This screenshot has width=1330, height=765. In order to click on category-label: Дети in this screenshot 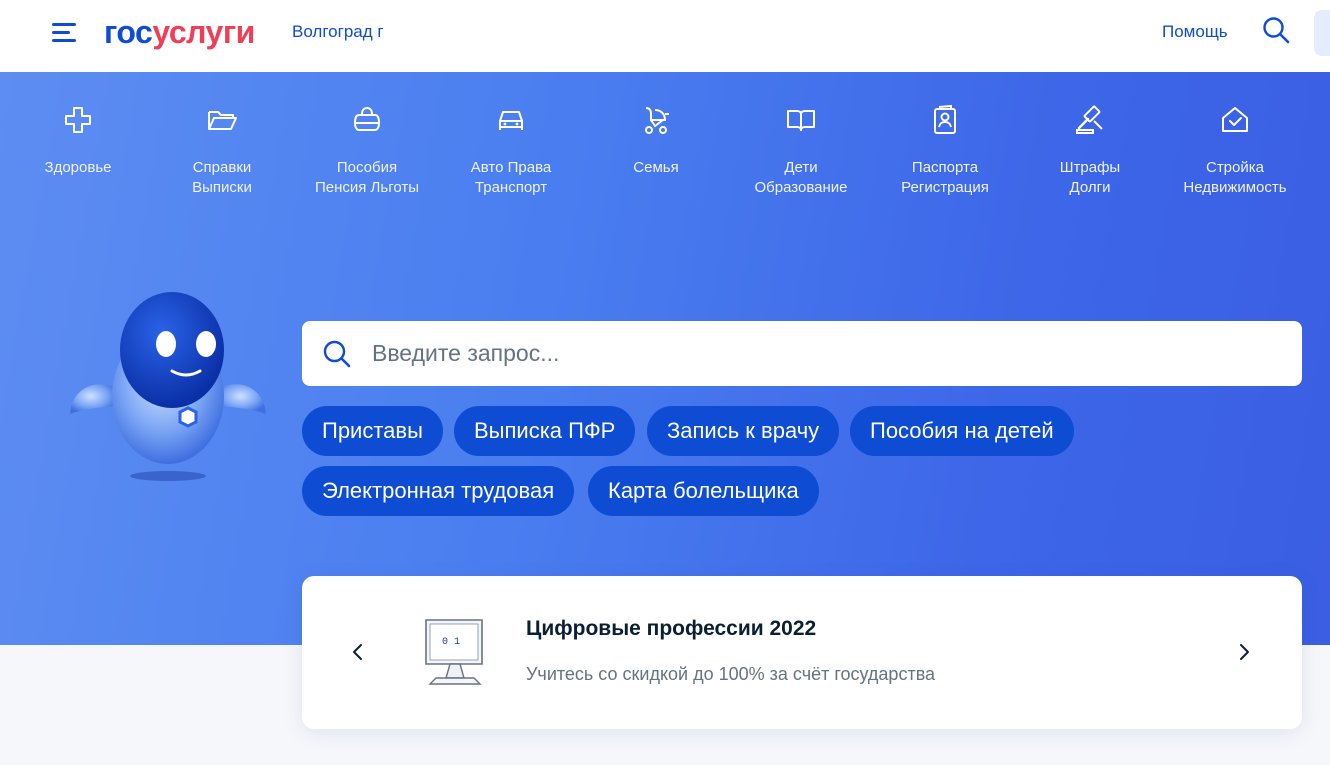, I will do `click(801, 167)`.